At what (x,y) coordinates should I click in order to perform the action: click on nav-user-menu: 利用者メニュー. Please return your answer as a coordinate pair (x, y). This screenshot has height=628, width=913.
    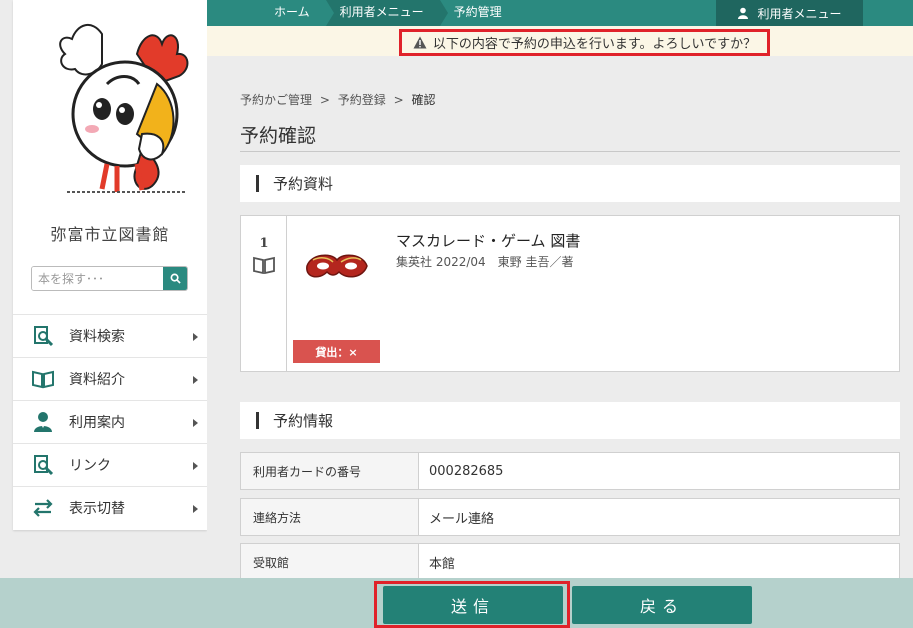
    Looking at the image, I should click on (386, 13).